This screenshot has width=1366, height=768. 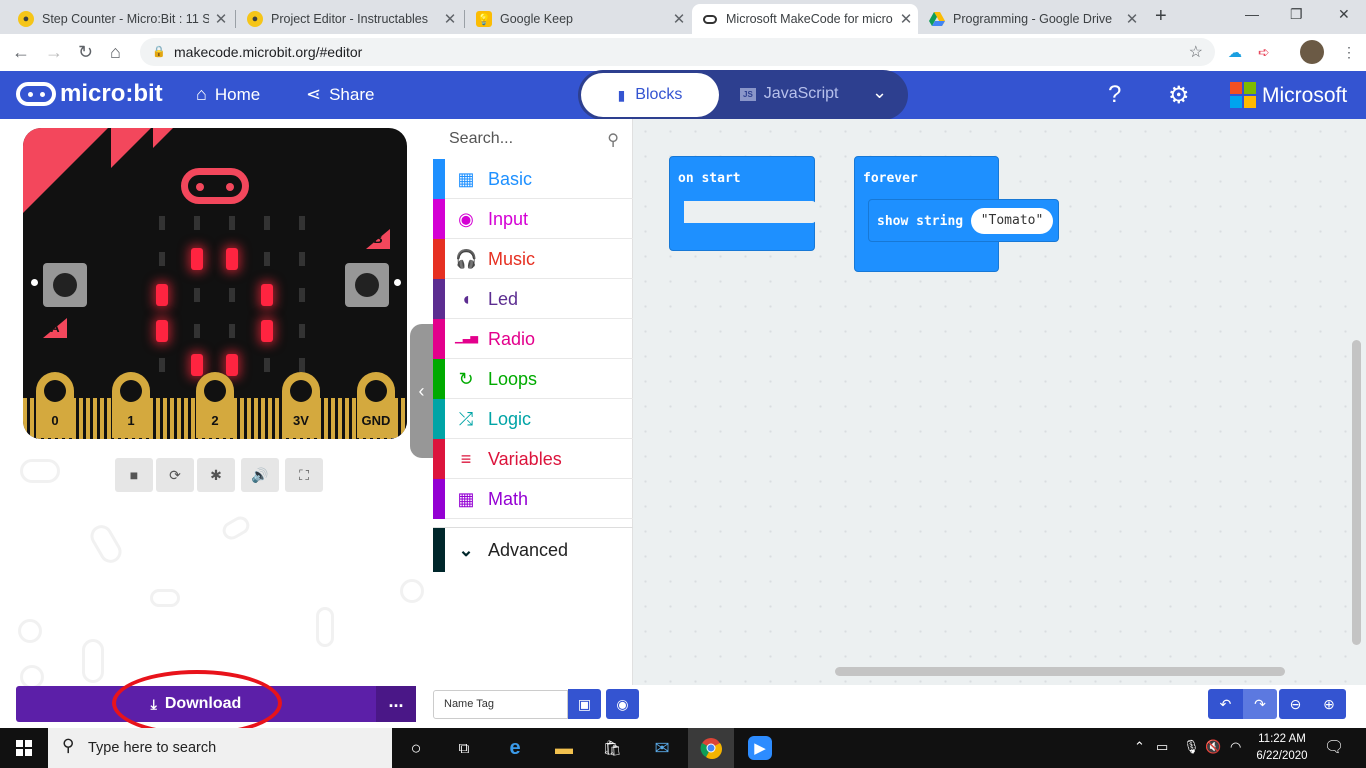 What do you see at coordinates (85, 52) in the screenshot?
I see `reload-icon: ↻` at bounding box center [85, 52].